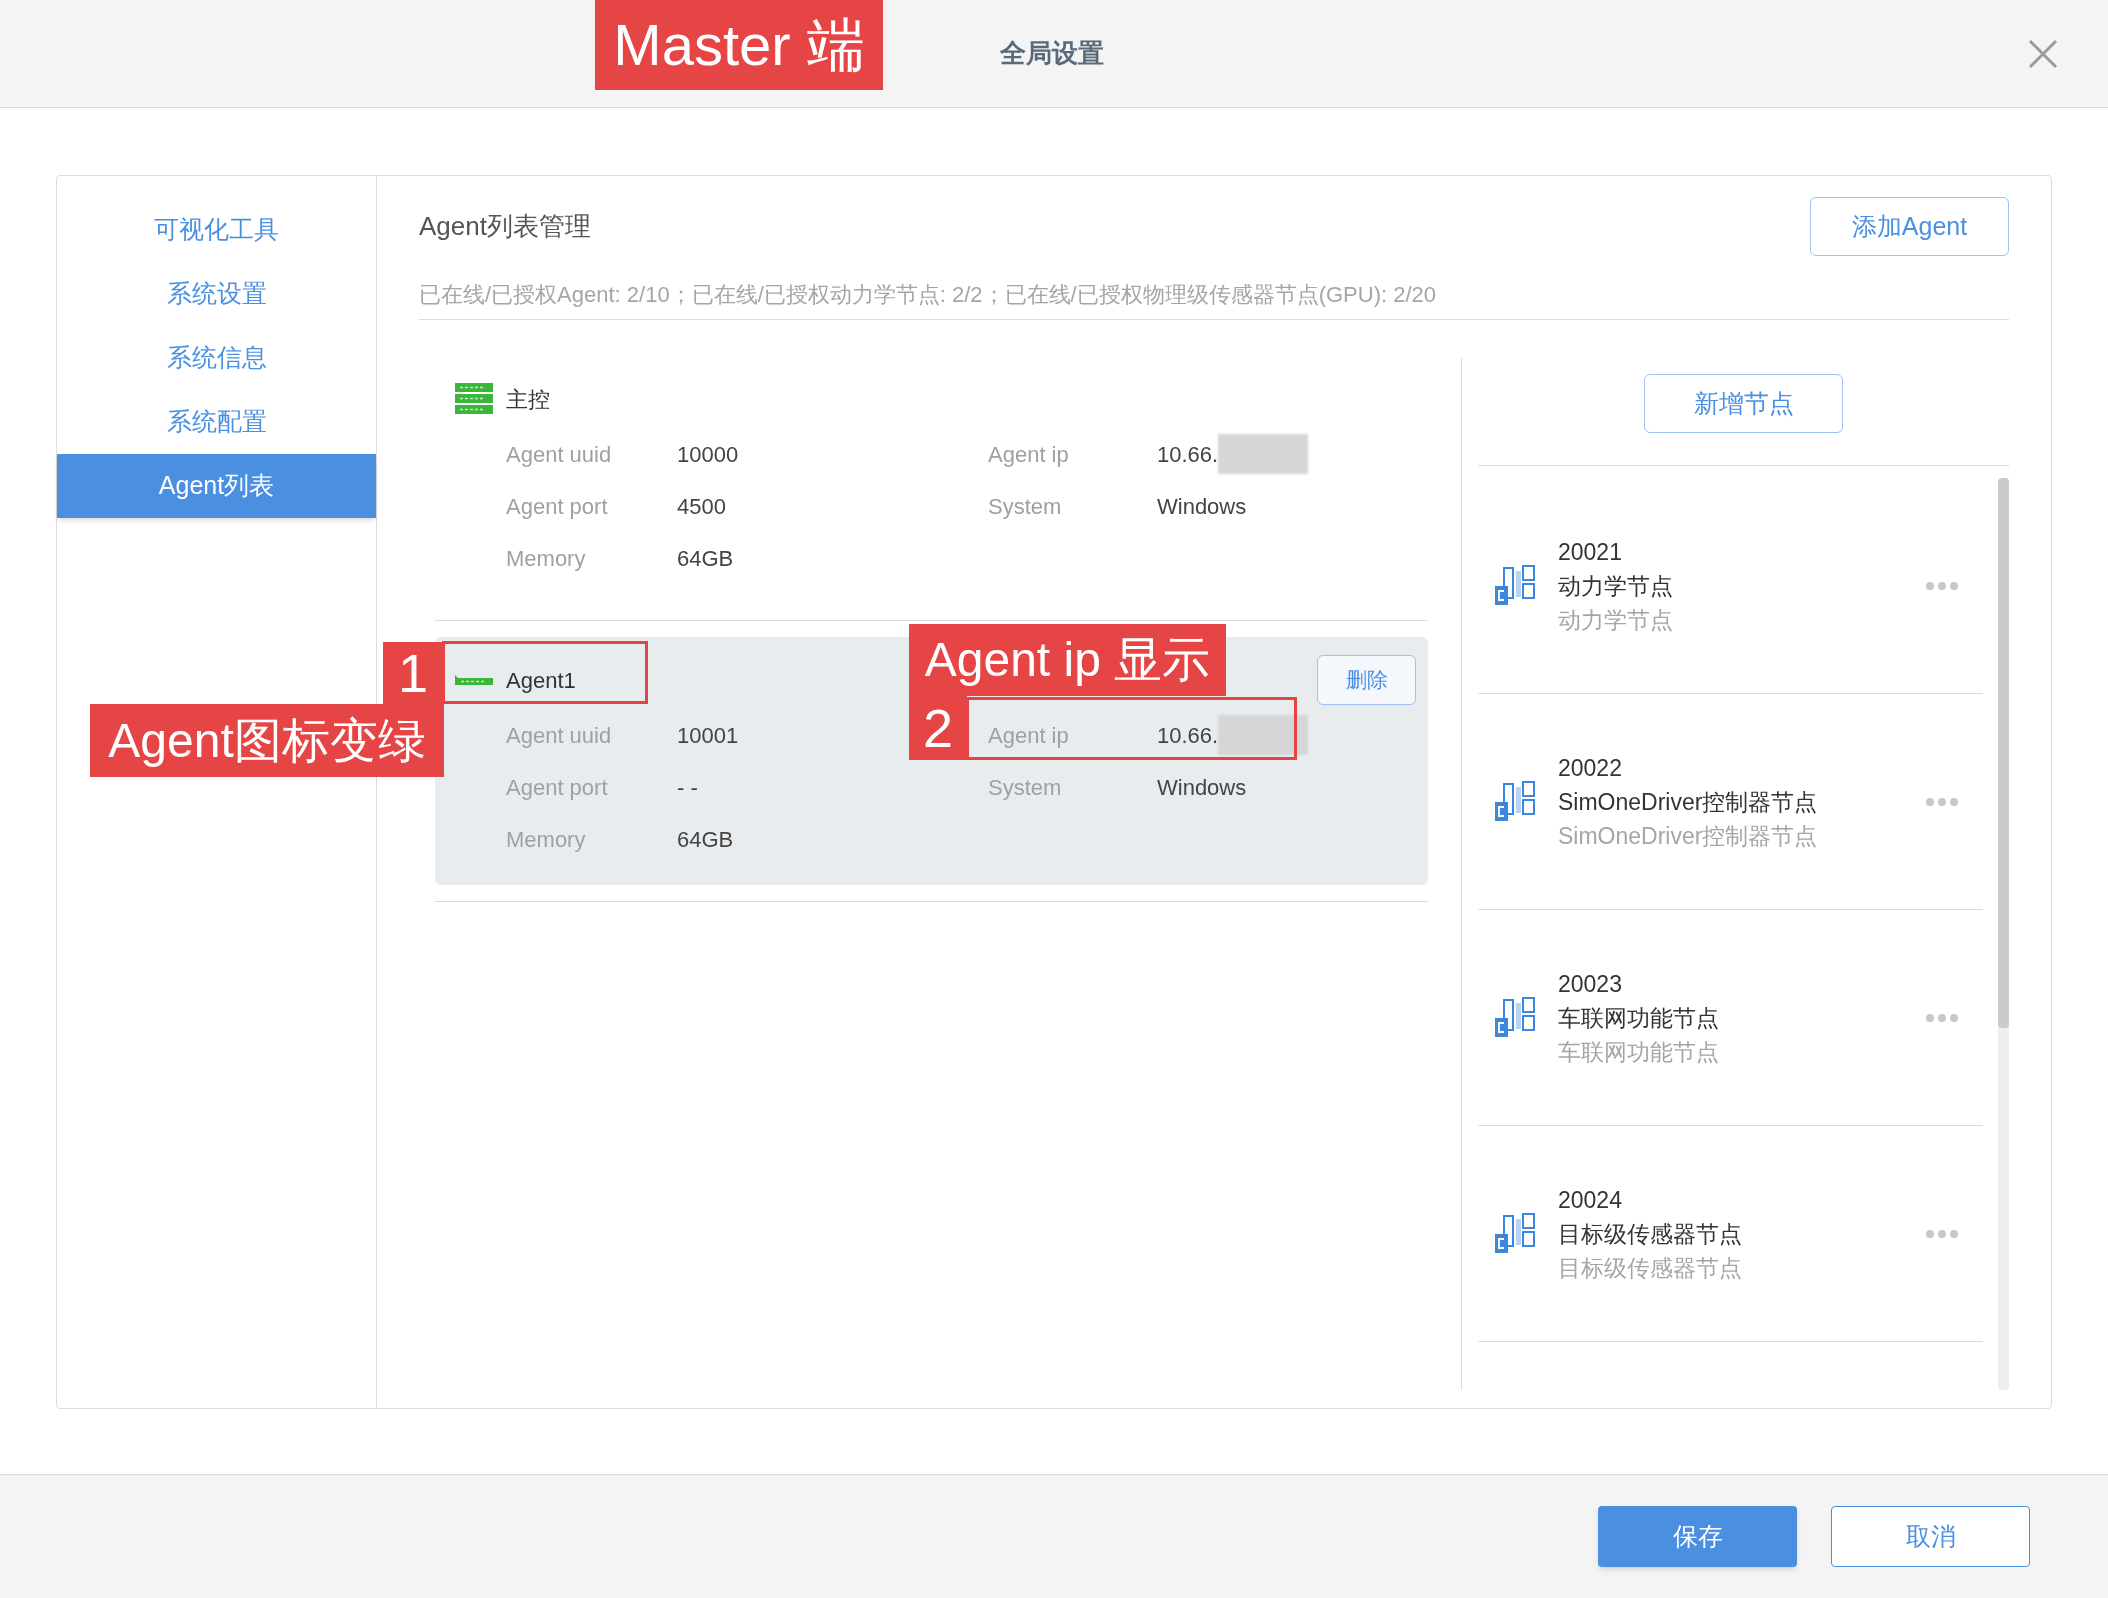 This screenshot has width=2108, height=1598. What do you see at coordinates (1730, 1018) in the screenshot?
I see `node-item: 20023 车联网功能节点 车联网功能节点` at bounding box center [1730, 1018].